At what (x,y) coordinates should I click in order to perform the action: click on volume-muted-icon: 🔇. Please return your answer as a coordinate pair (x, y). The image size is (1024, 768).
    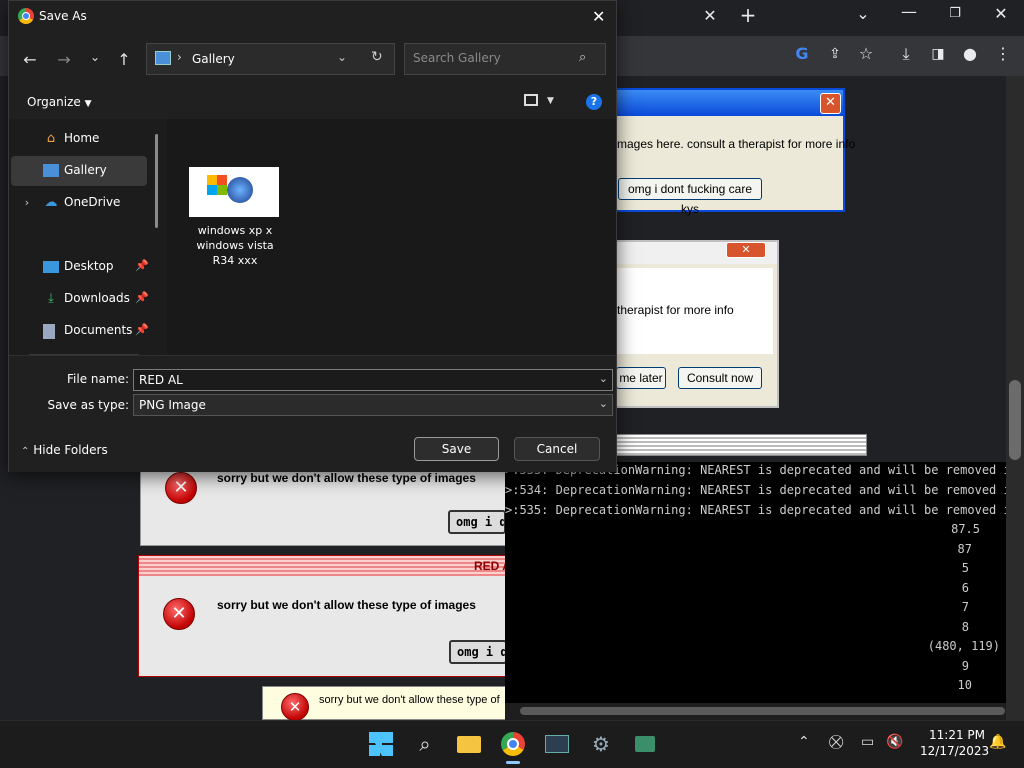
    Looking at the image, I should click on (894, 742).